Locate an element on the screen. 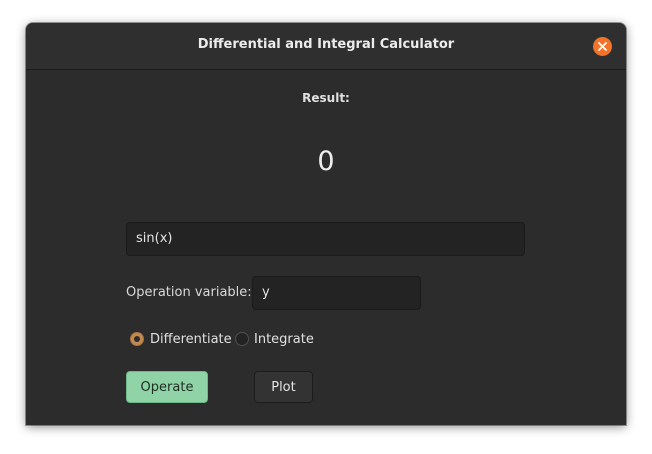 This screenshot has width=652, height=454. result-value: 0 is located at coordinates (326, 161).